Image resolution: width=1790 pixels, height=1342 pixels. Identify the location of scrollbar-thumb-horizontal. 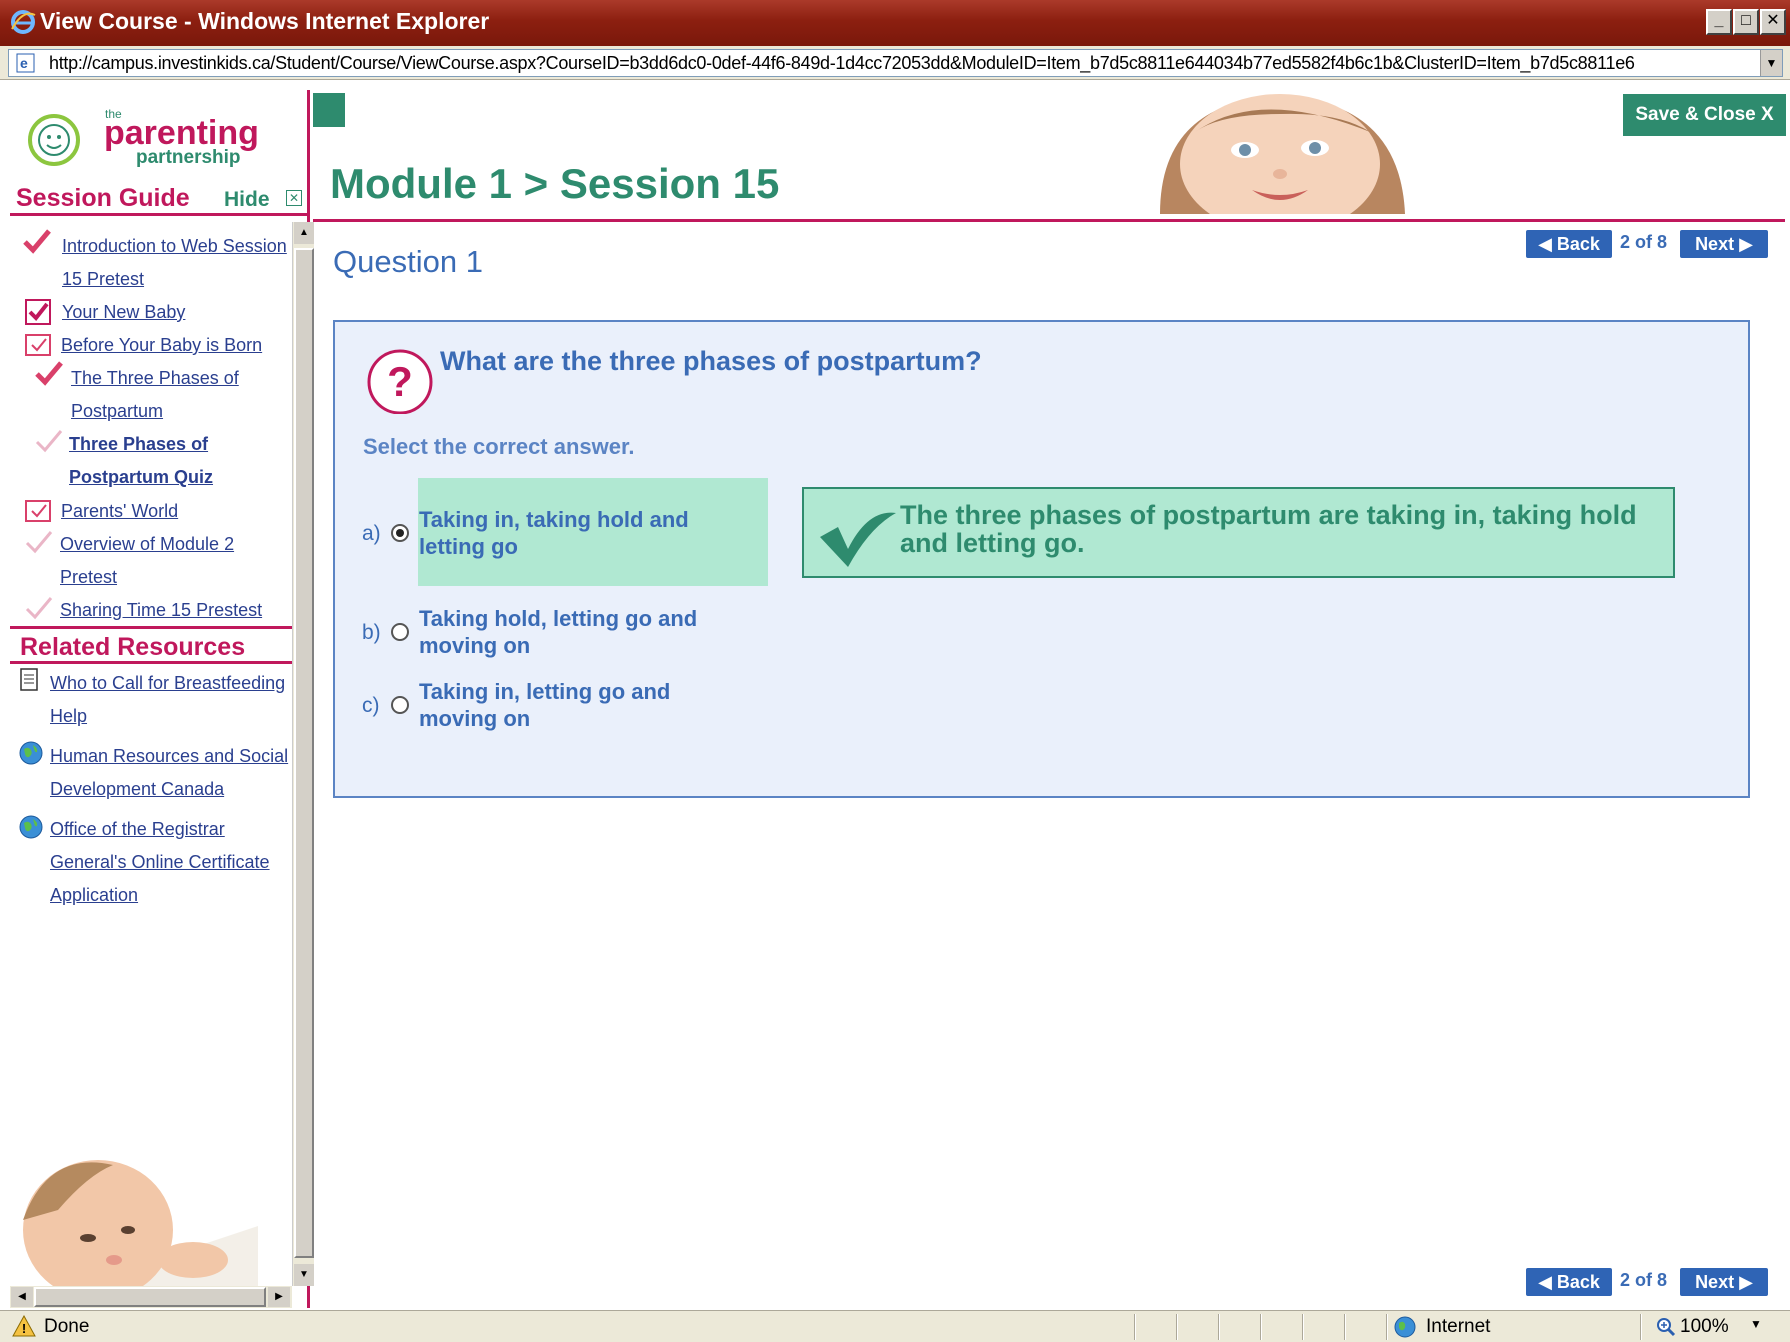
(150, 1297).